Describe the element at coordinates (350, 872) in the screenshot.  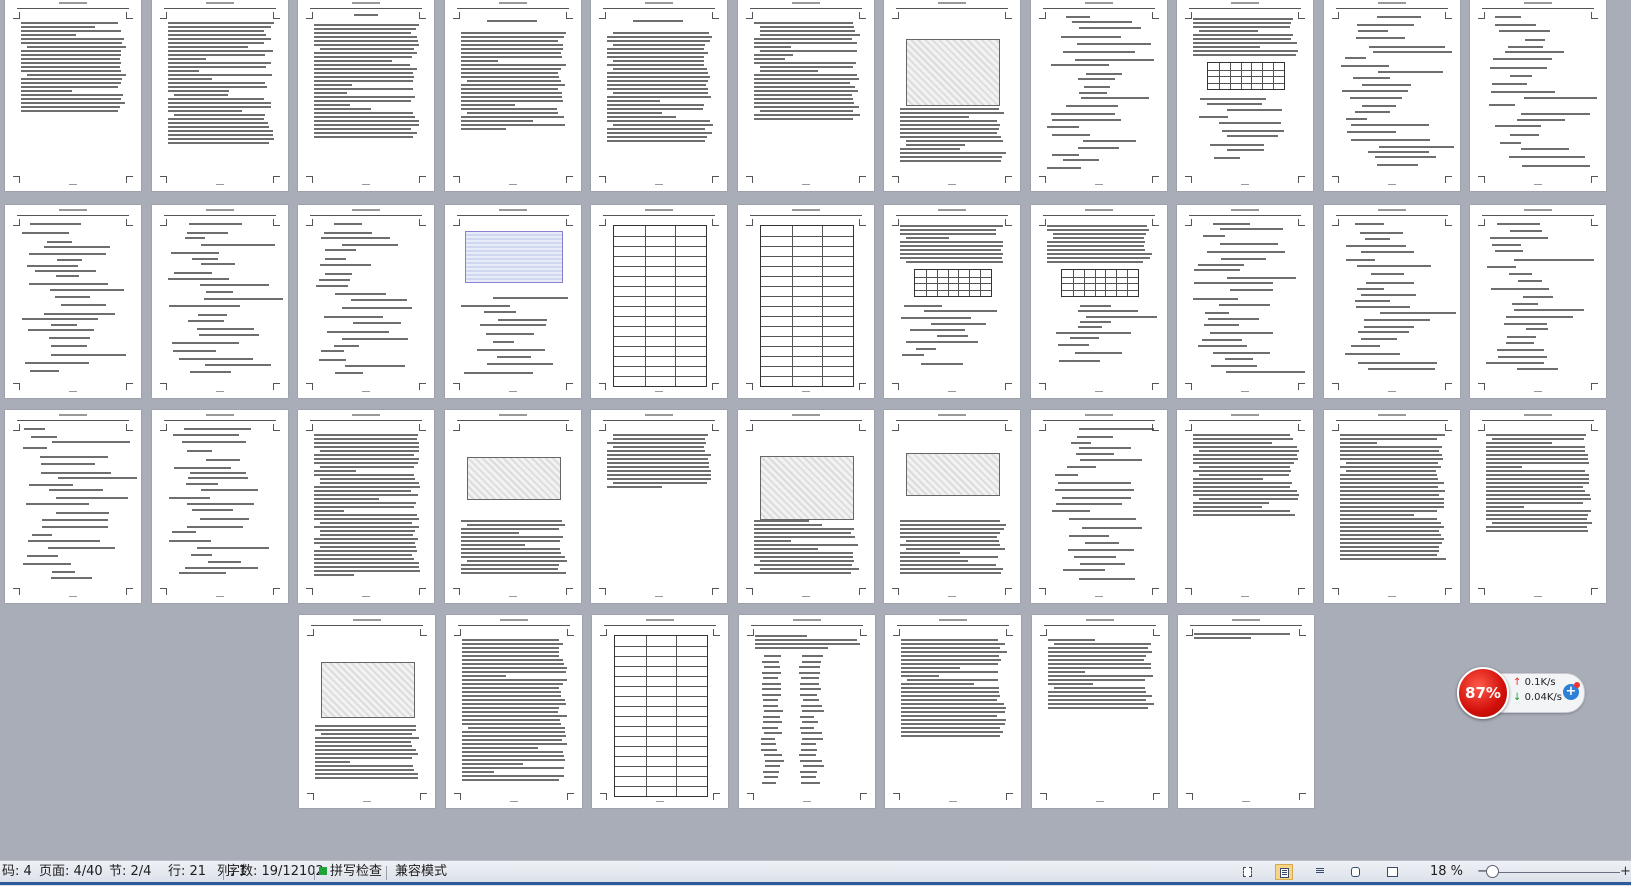
I see `spell-check-toggle: 拼写检查` at that location.